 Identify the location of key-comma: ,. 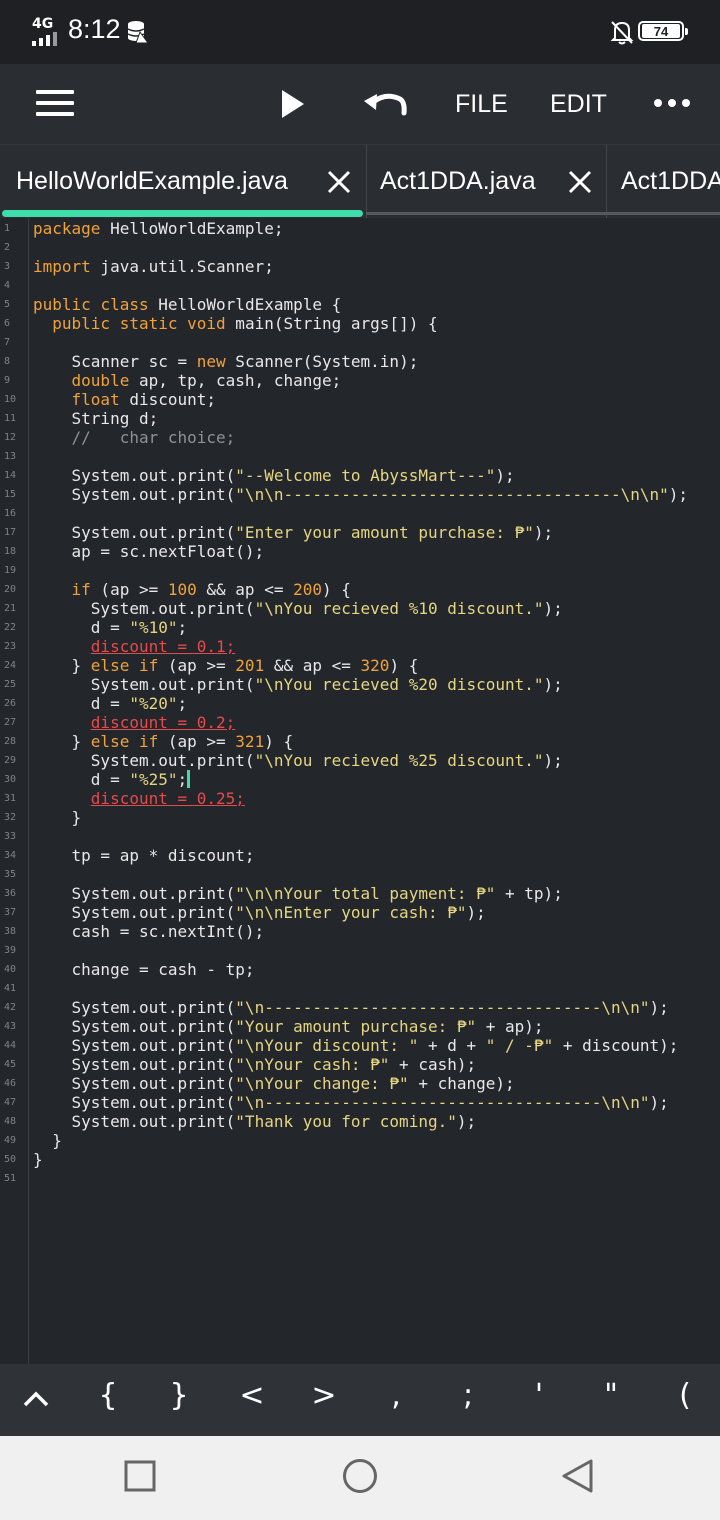
(396, 1395).